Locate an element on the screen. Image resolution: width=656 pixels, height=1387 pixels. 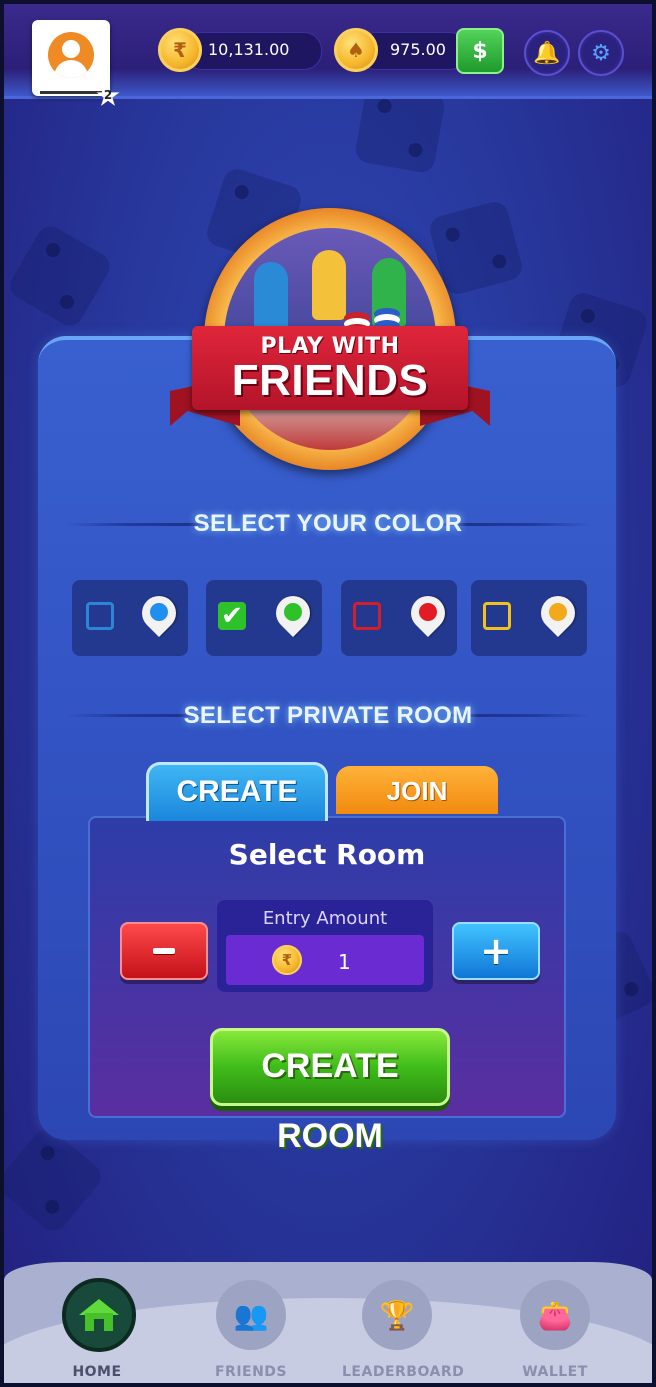
add-cash-button: $ is located at coordinates (480, 51).